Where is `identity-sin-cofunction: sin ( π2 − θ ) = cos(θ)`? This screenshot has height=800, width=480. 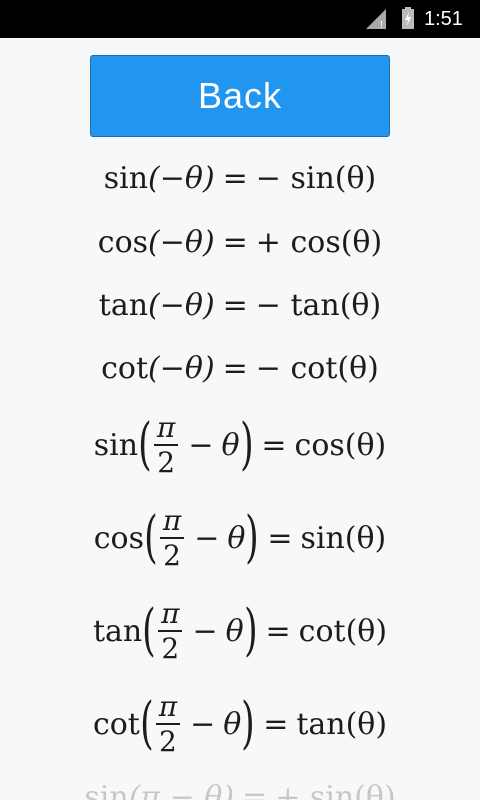
identity-sin-cofunction: sin ( π2 − θ ) = cos(θ) is located at coordinates (240, 444).